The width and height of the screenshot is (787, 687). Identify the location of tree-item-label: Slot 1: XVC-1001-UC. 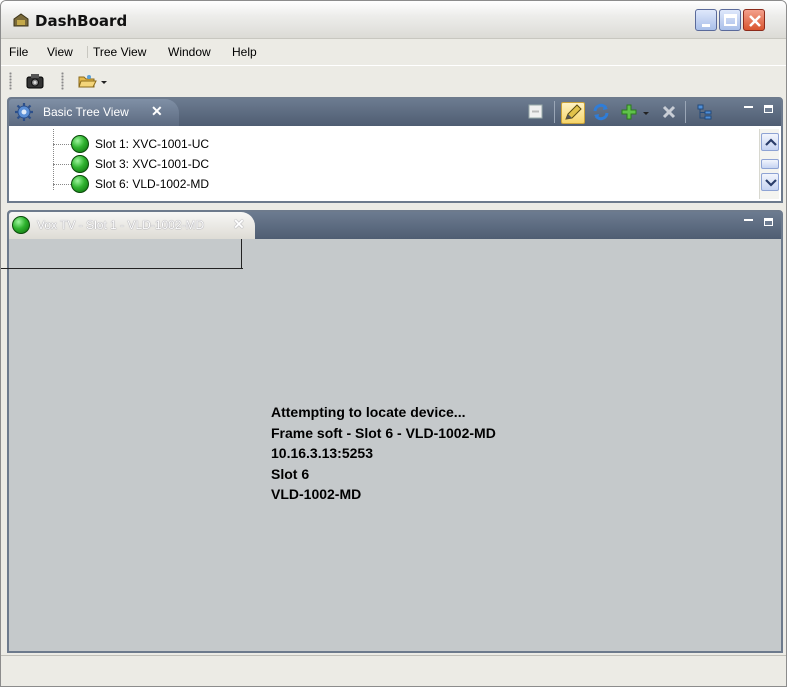
(152, 144).